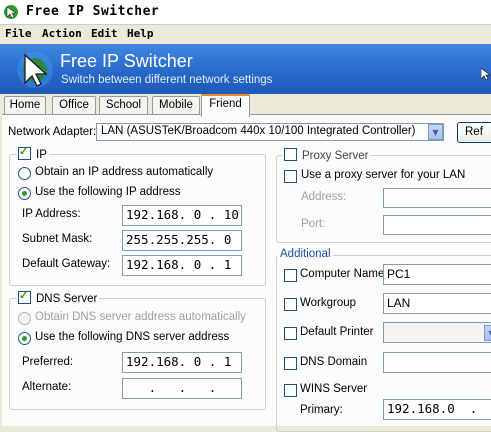  What do you see at coordinates (245, 34) in the screenshot?
I see `menu-bar: File Action Edit Help` at bounding box center [245, 34].